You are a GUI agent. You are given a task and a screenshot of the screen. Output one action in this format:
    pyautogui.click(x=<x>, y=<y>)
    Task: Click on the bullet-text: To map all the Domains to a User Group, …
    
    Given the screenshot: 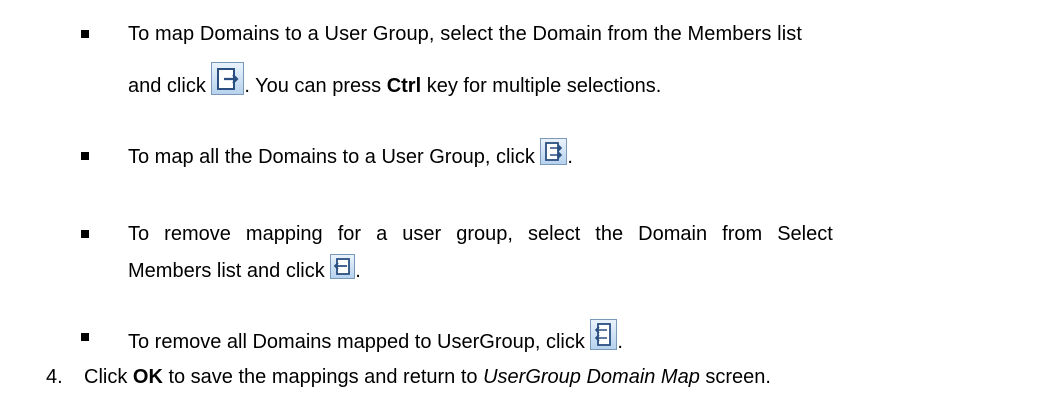 What is the action you would take?
    pyautogui.click(x=334, y=157)
    